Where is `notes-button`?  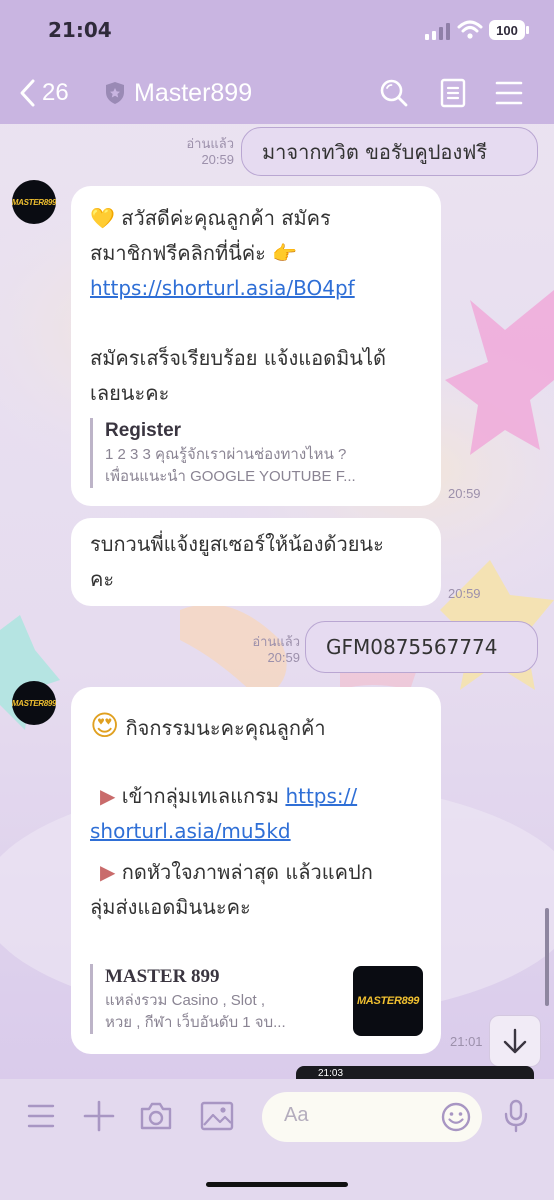
notes-button is located at coordinates (453, 93).